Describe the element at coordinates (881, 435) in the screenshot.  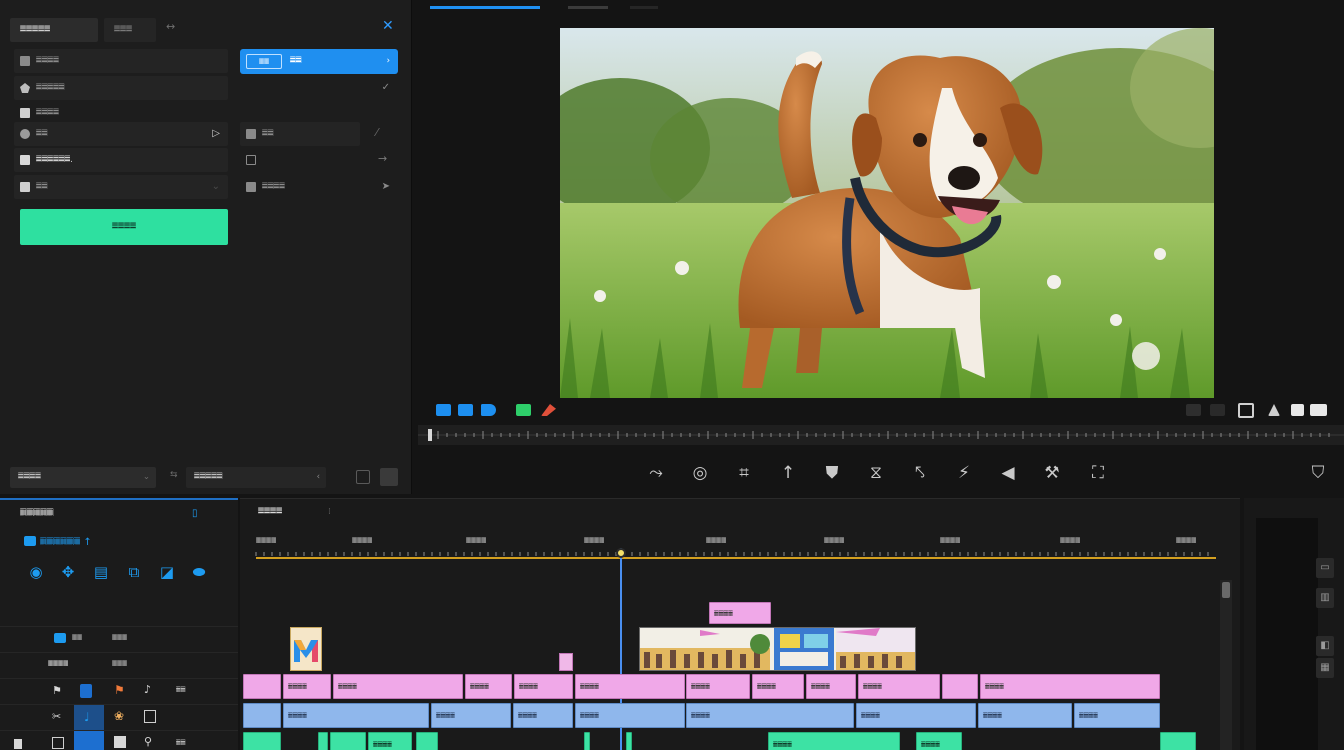
I see `preview-scrub-bar` at that location.